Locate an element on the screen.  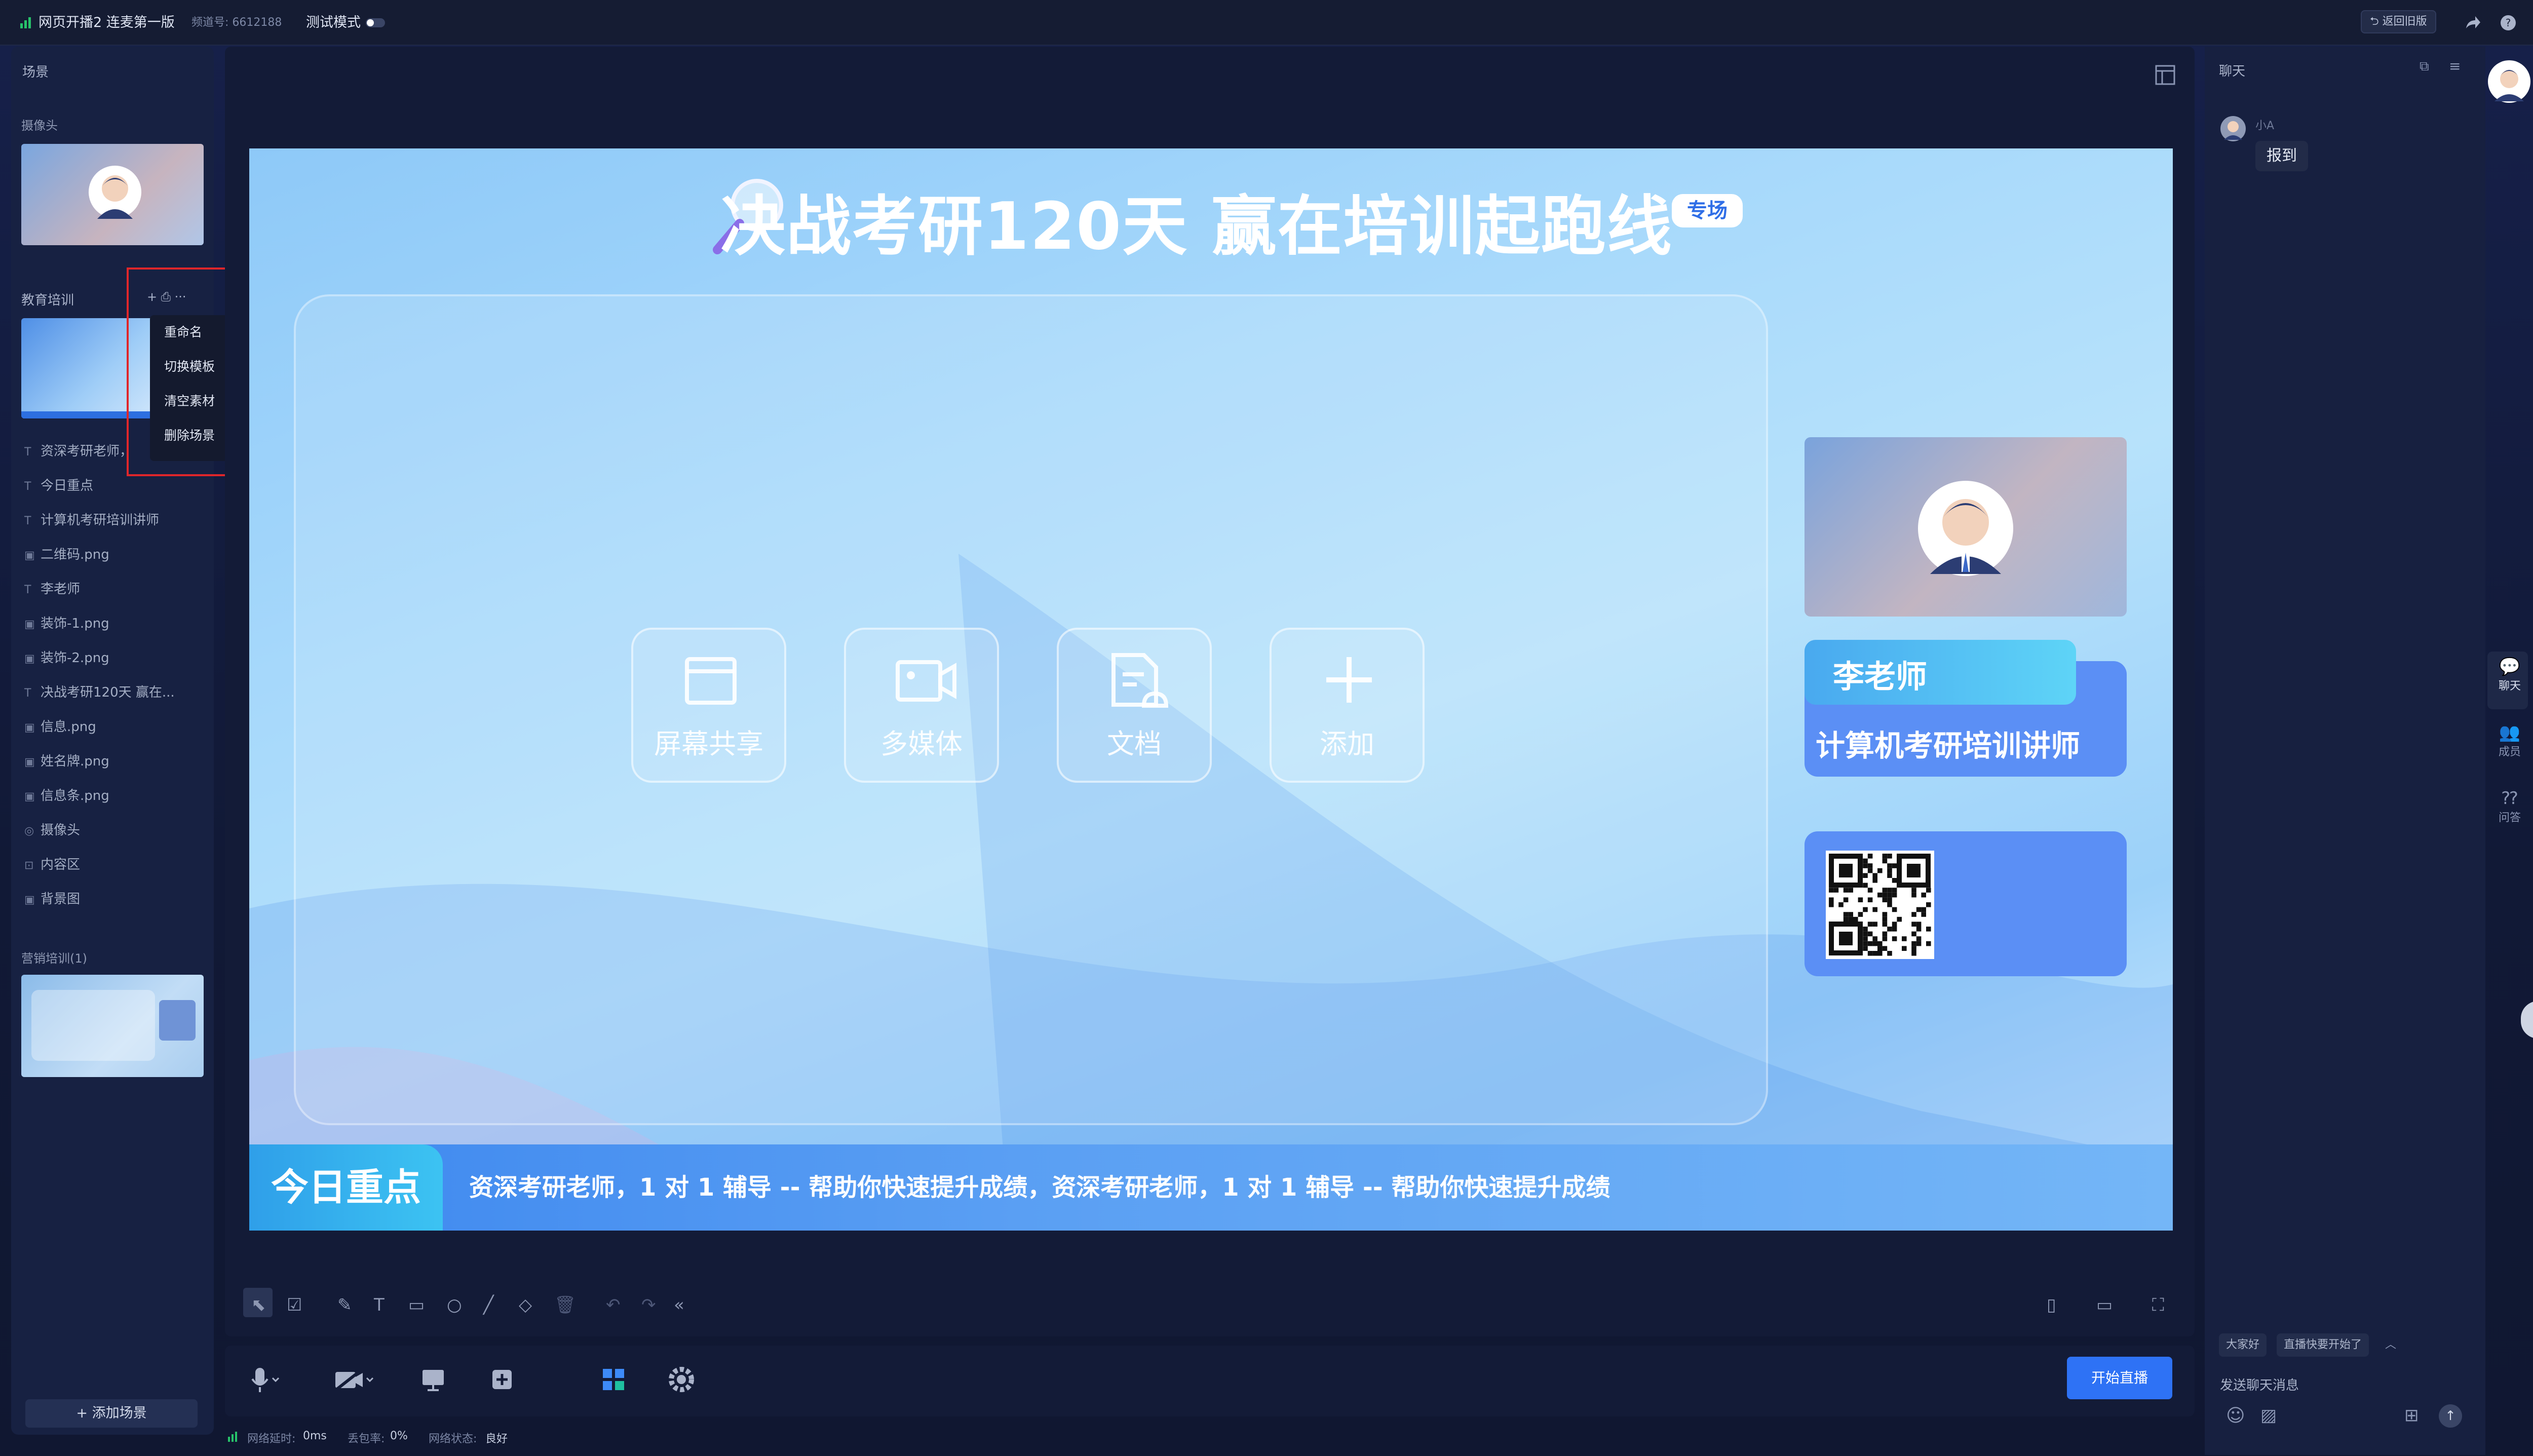
layer-label: 信息.png is located at coordinates (68, 727).